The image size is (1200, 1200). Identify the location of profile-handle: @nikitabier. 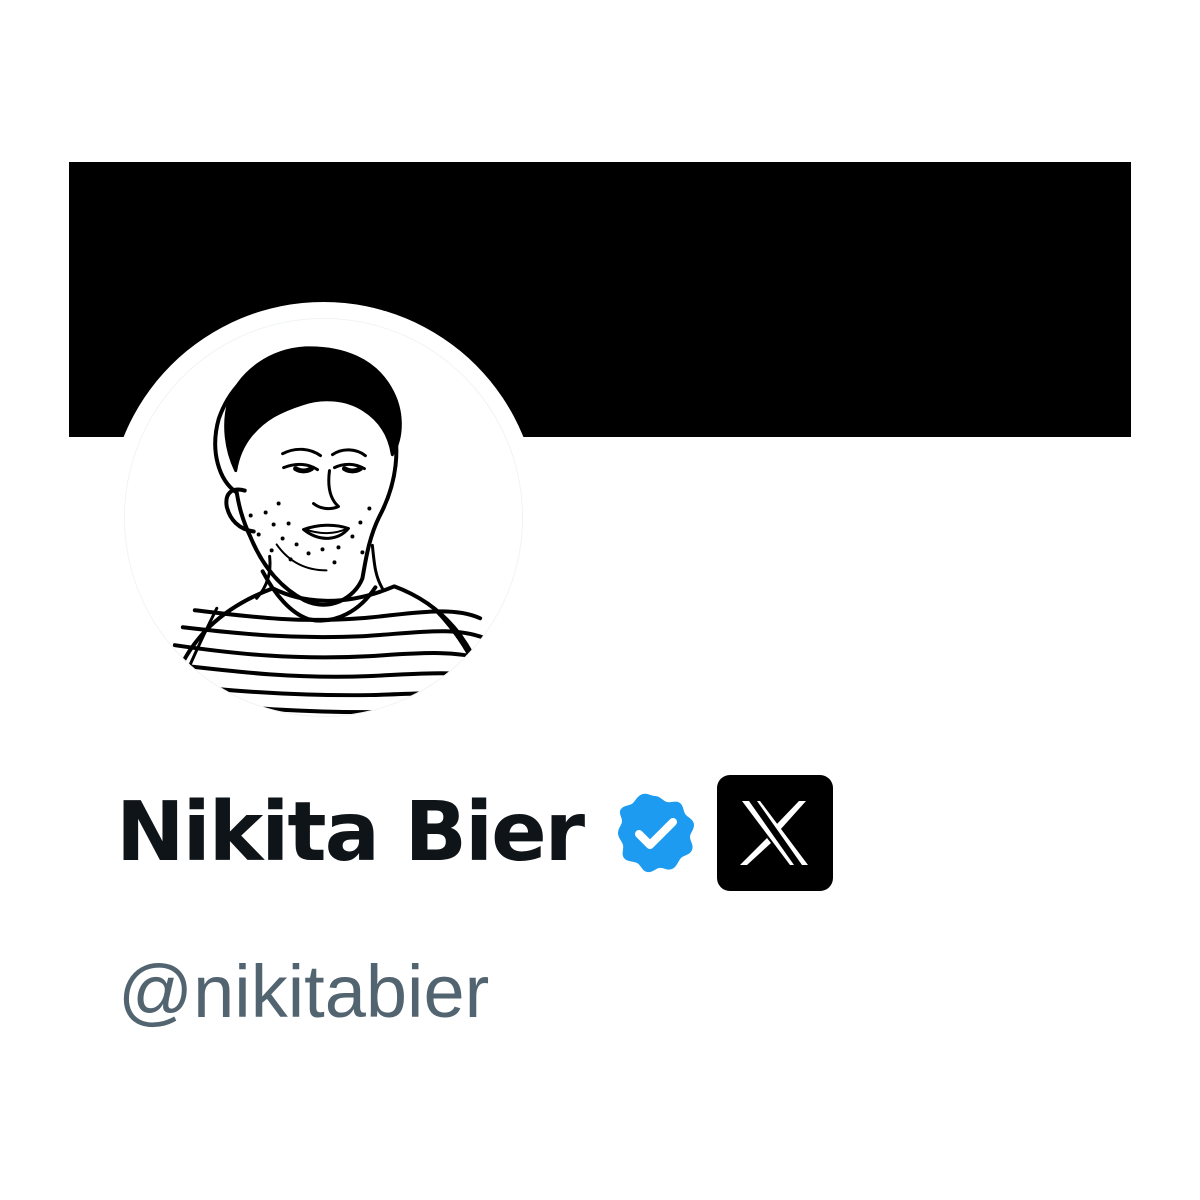
(303, 992).